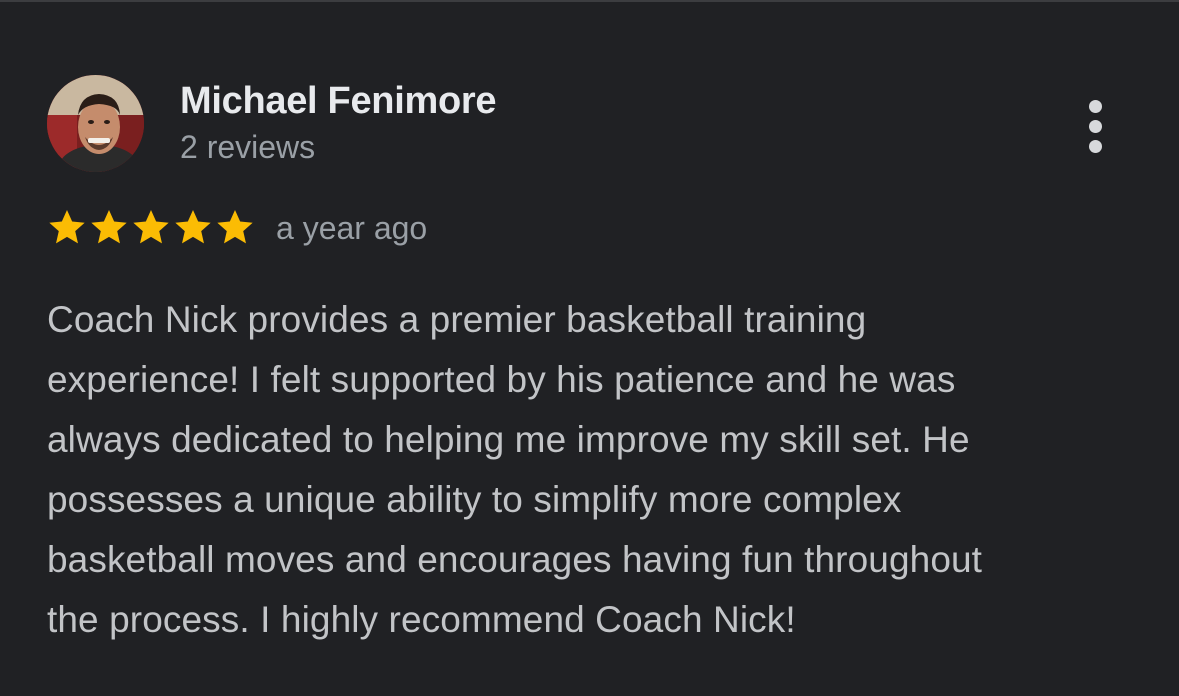 The height and width of the screenshot is (696, 1179). What do you see at coordinates (247, 147) in the screenshot?
I see `author-reviews-count: 2 reviews` at bounding box center [247, 147].